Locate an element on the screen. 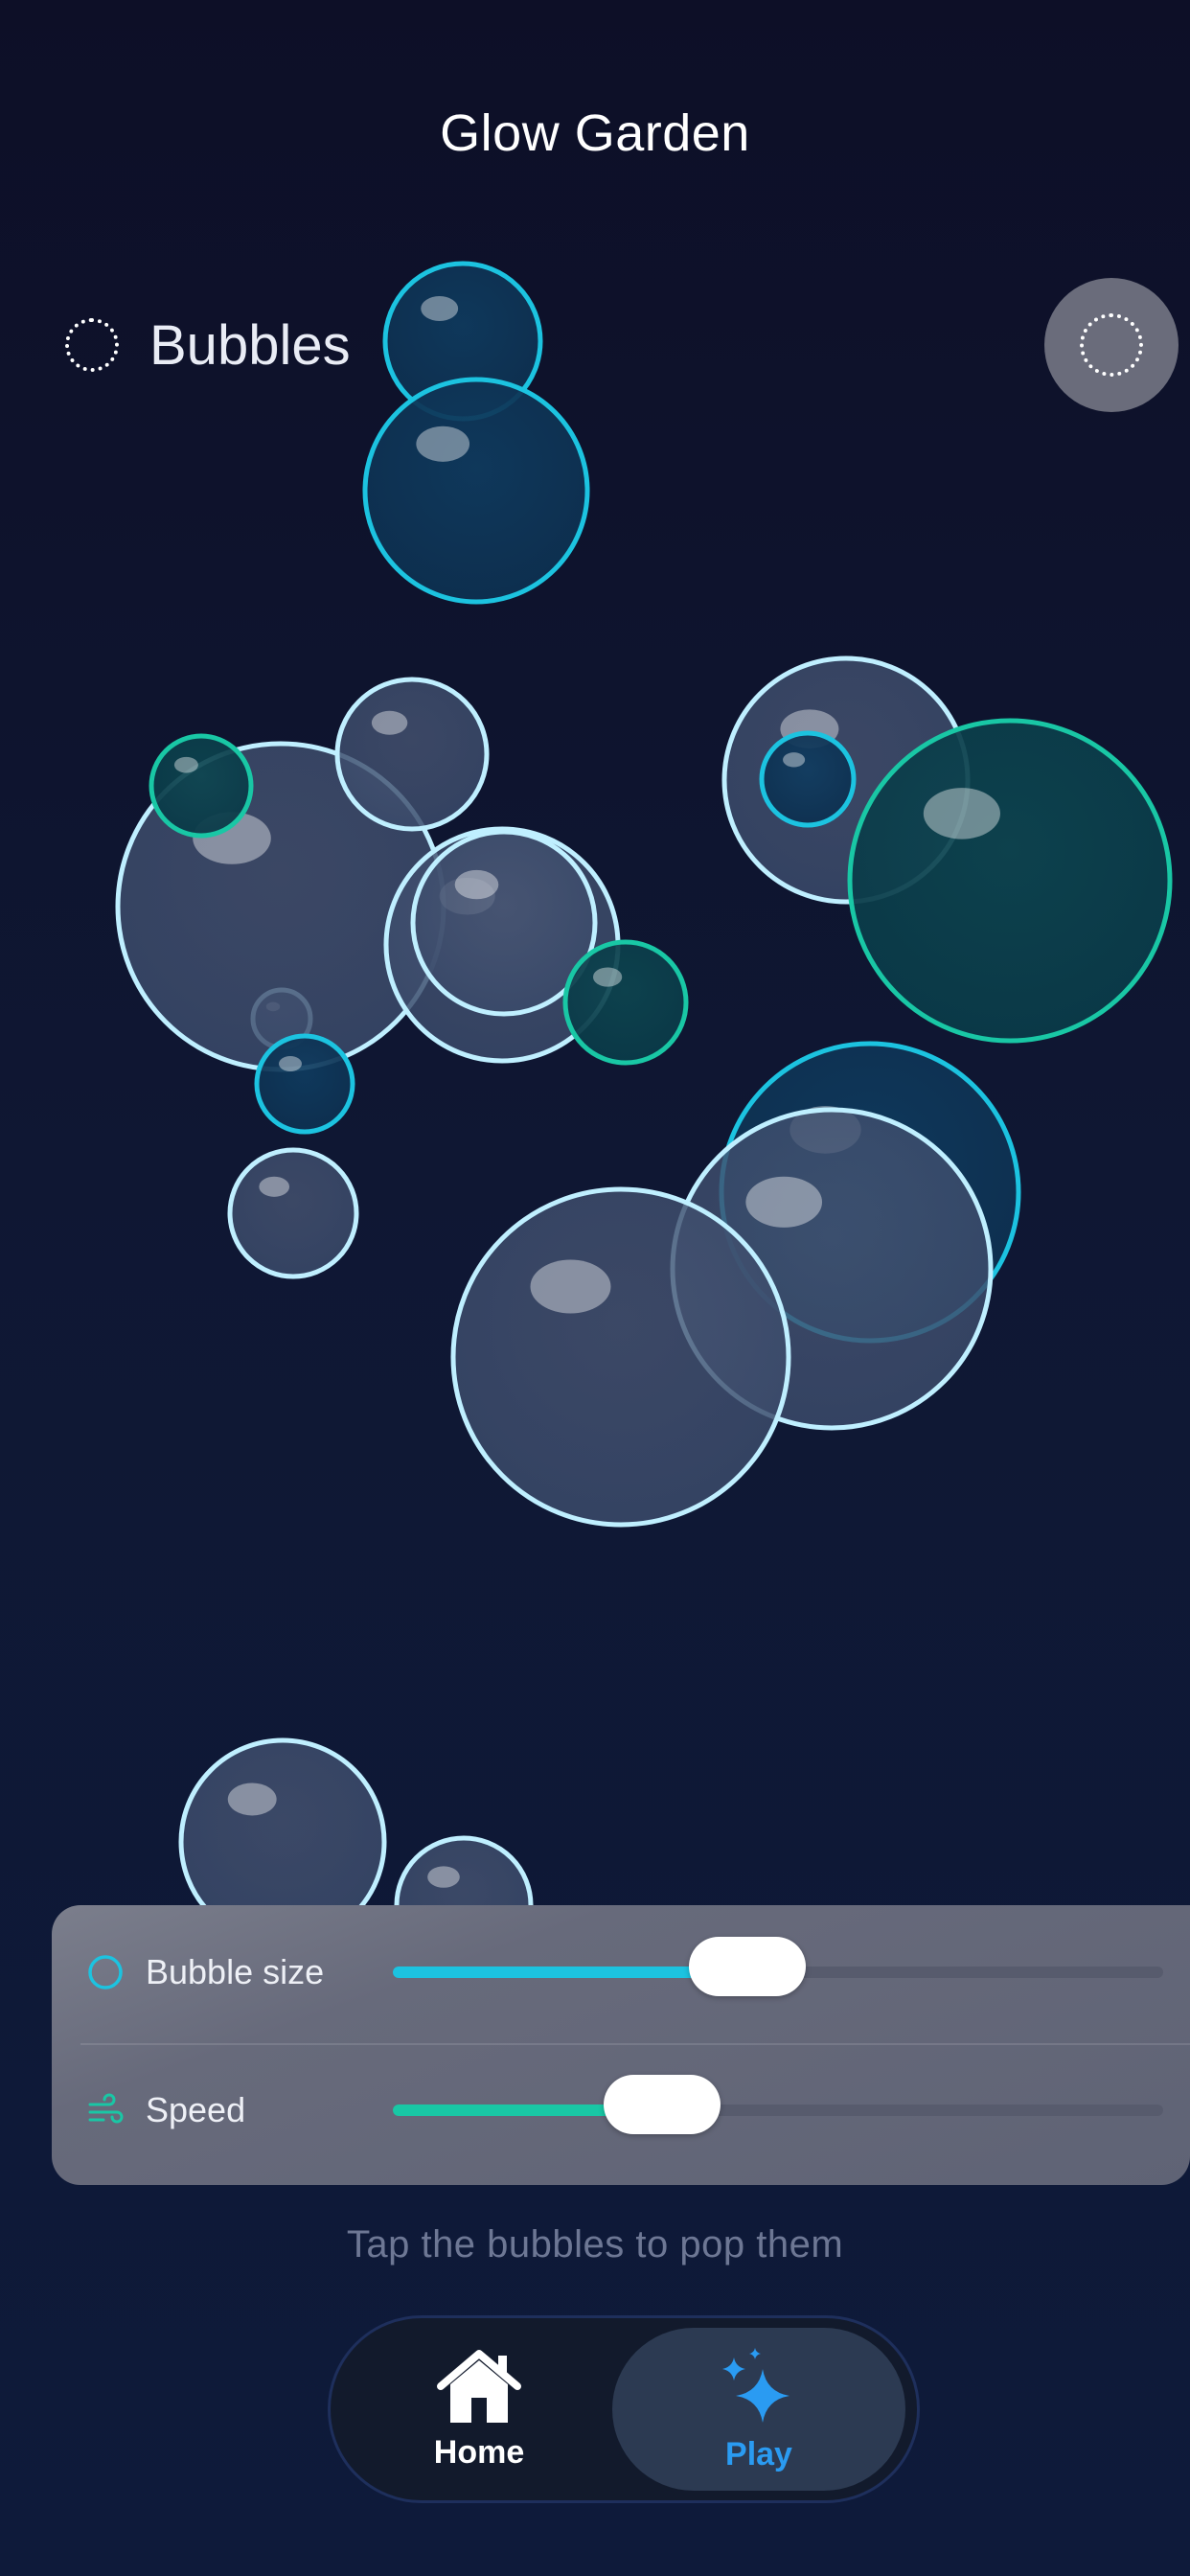 Image resolution: width=1190 pixels, height=2576 pixels. wind-icon is located at coordinates (105, 2110).